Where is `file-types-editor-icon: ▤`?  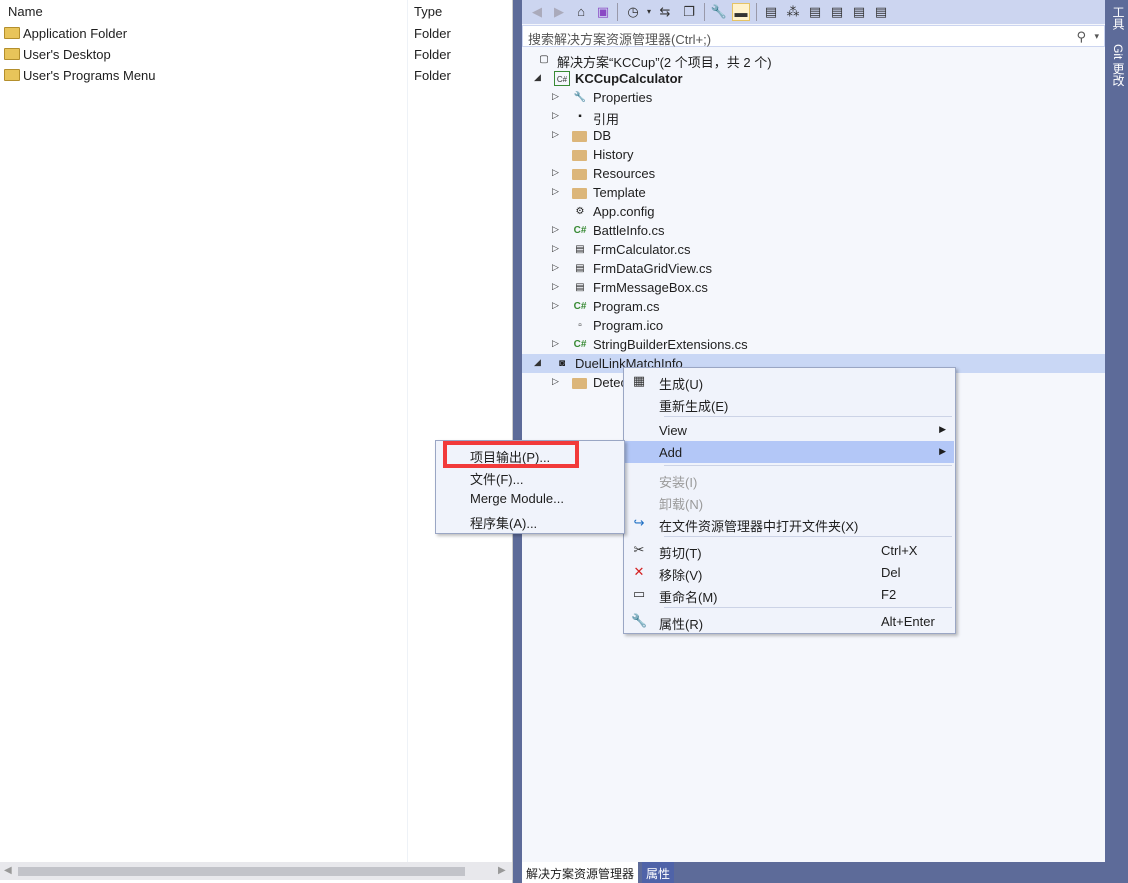
file-types-editor-icon: ▤ is located at coordinates (815, 12).